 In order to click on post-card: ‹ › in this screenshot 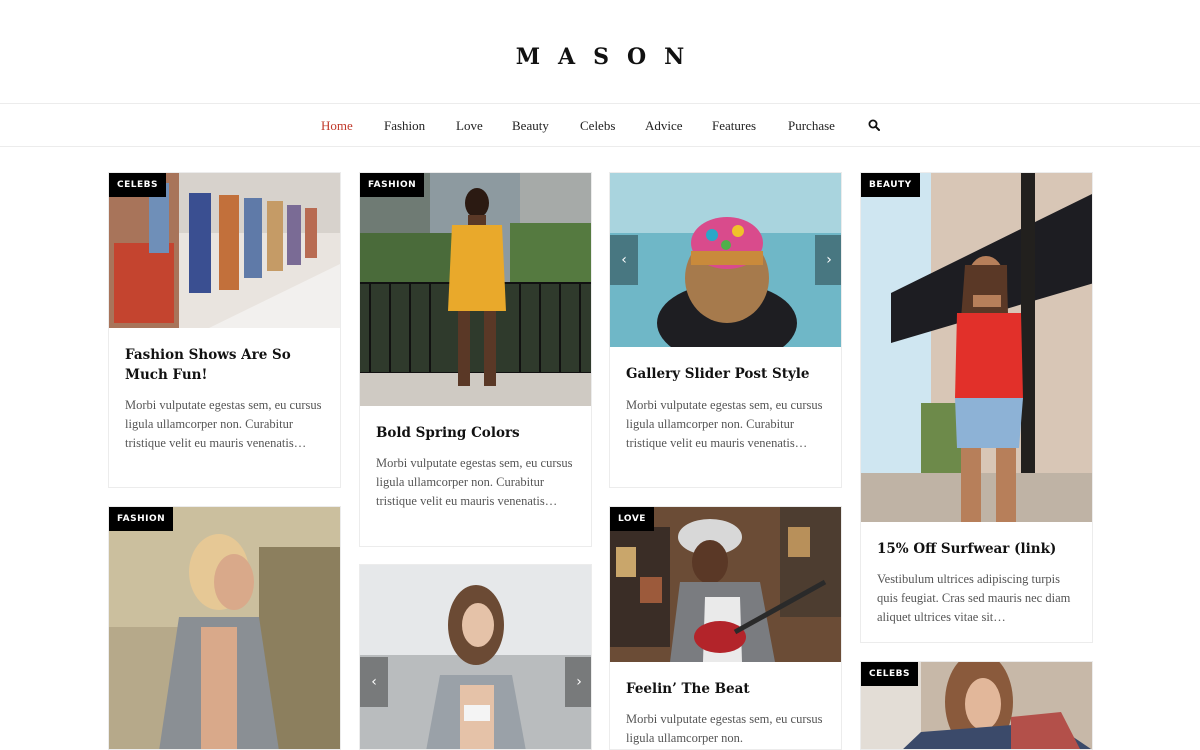, I will do `click(475, 657)`.